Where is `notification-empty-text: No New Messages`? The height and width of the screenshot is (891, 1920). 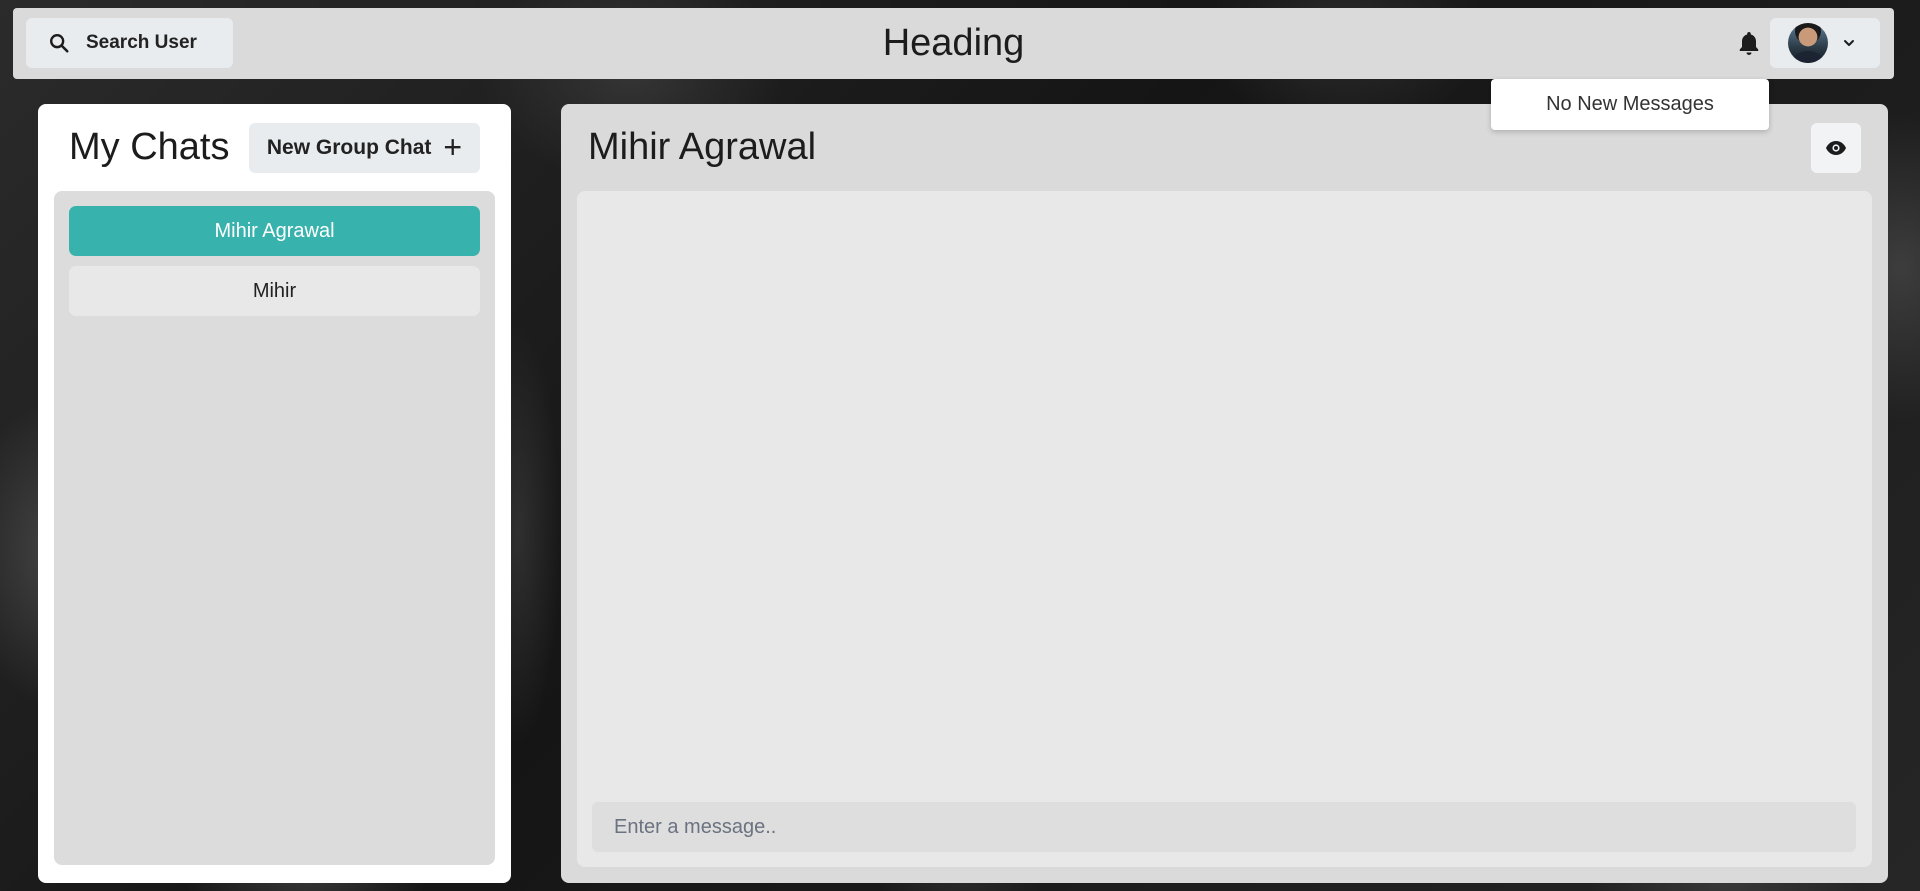 notification-empty-text: No New Messages is located at coordinates (1630, 104).